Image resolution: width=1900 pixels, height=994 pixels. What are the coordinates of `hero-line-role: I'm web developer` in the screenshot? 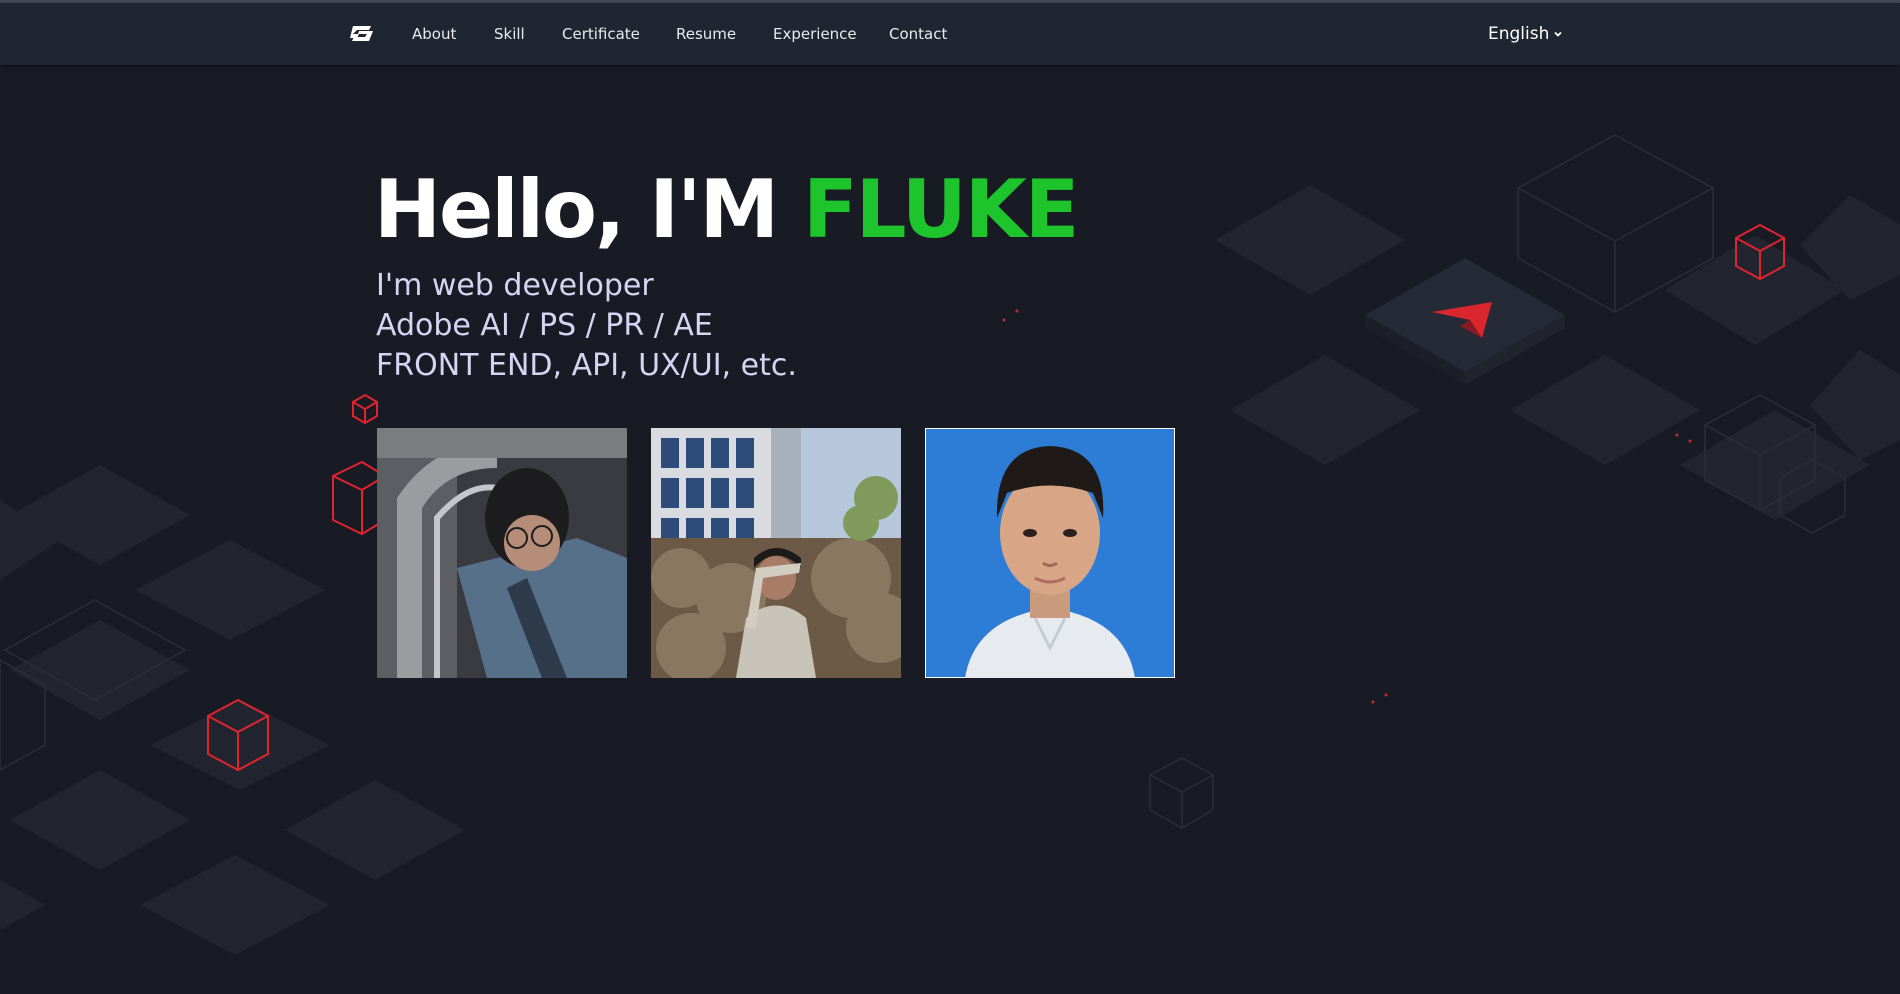 It's located at (515, 285).